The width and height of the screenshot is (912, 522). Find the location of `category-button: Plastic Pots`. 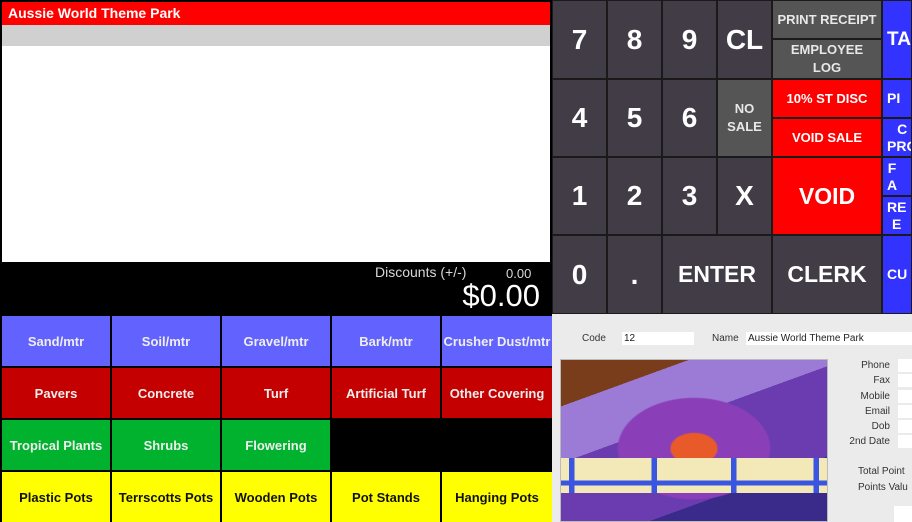

category-button: Plastic Pots is located at coordinates (56, 497).